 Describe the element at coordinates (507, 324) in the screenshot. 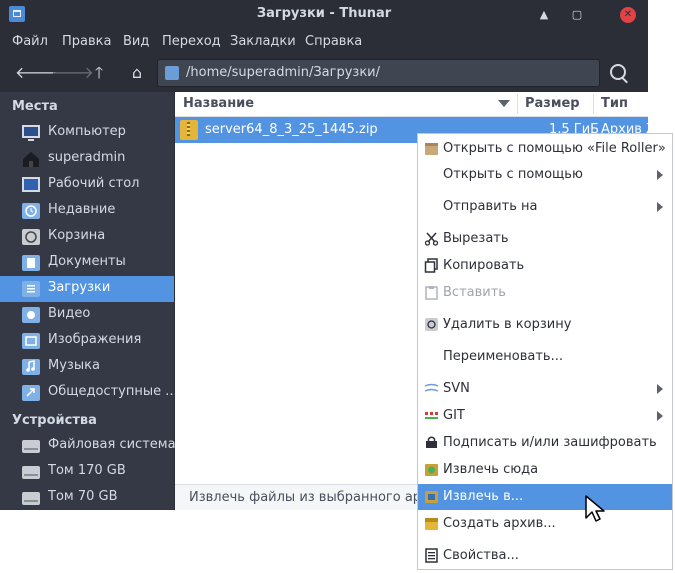

I see `menu-item-label: Удалить в корзину` at that location.